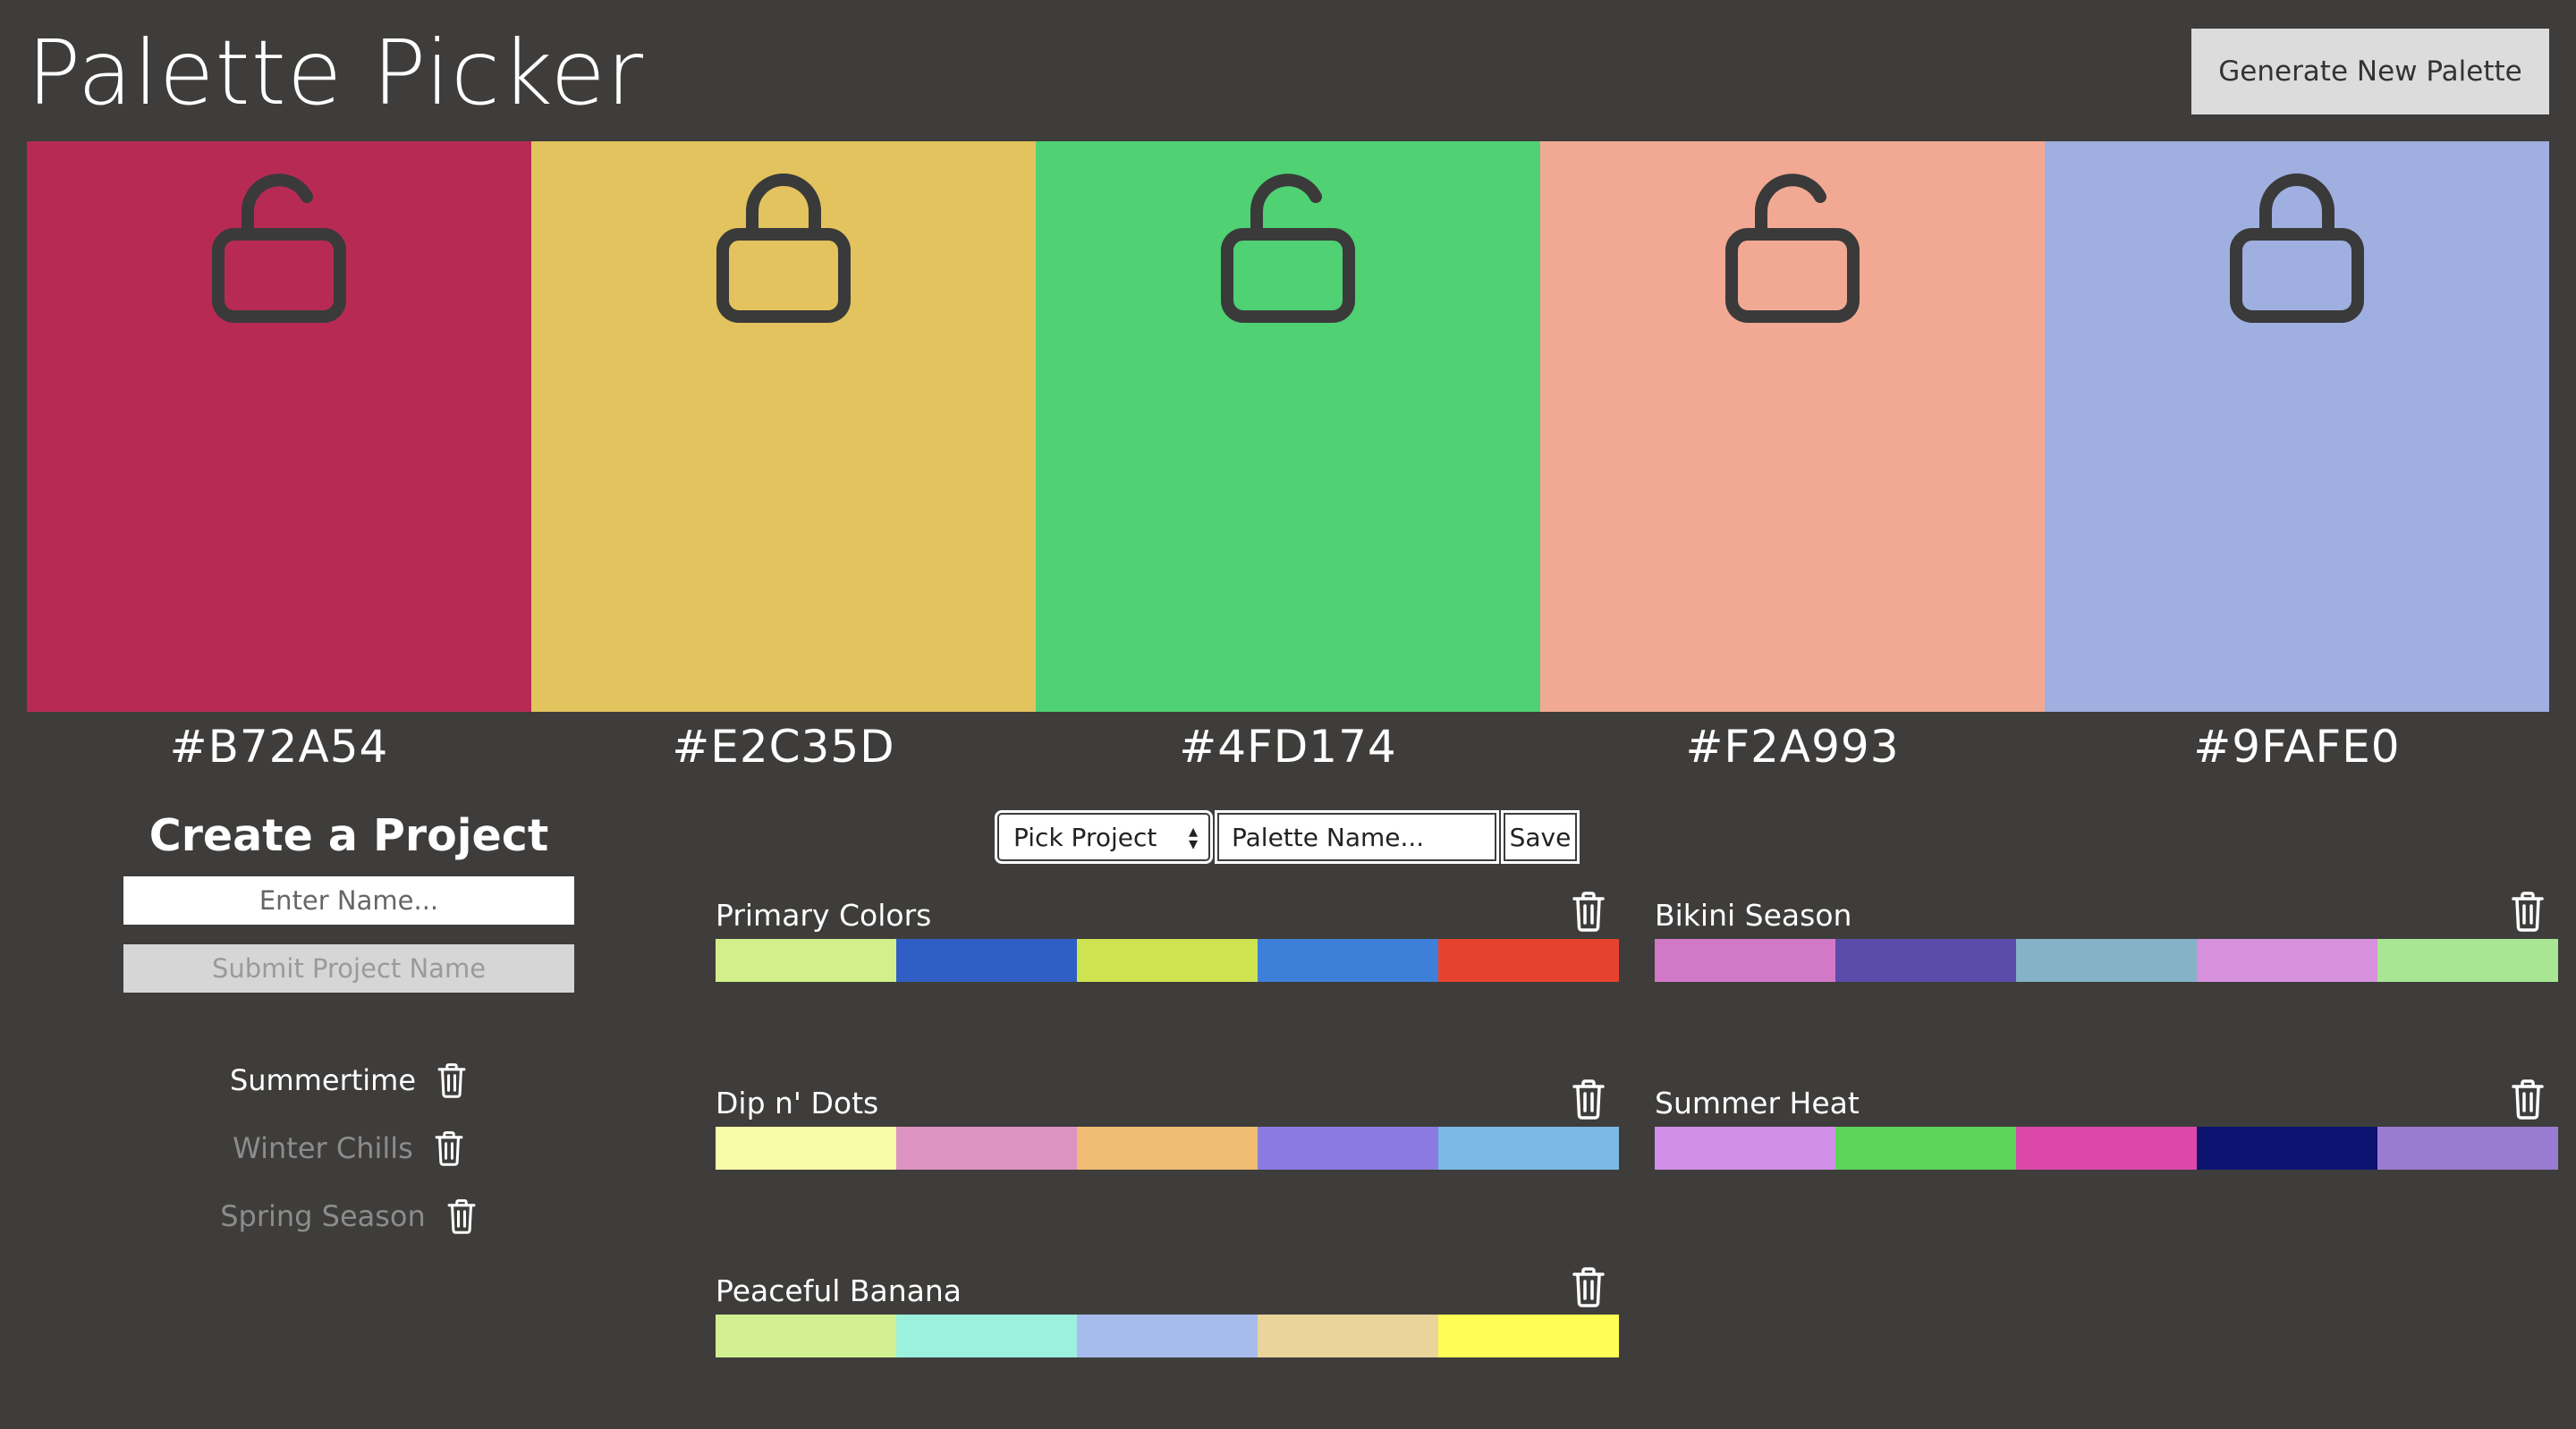 Image resolution: width=2576 pixels, height=1429 pixels. I want to click on save-palette-controls: Pick Project ▴▾ Save, so click(1287, 837).